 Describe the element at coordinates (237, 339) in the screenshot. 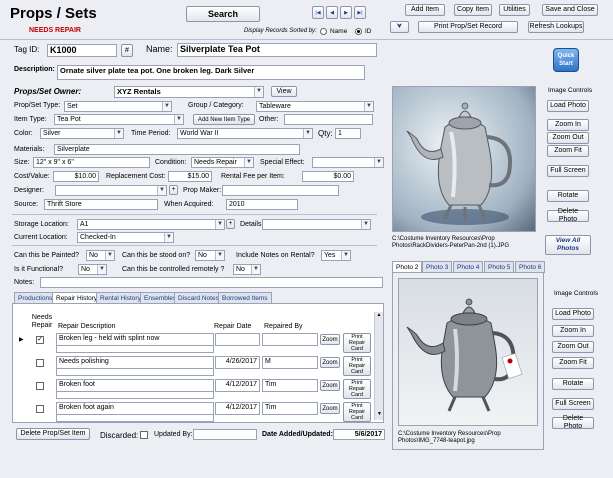

I see `repair-date-field` at that location.